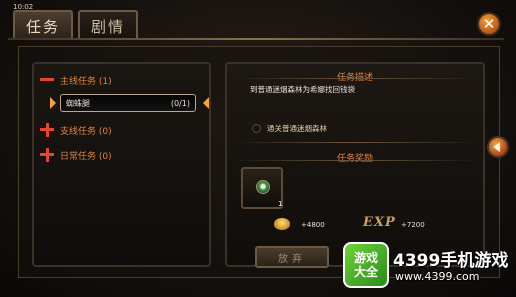 This screenshot has width=516, height=297. Describe the element at coordinates (43, 25) in the screenshot. I see `tab-quests: 任务` at that location.